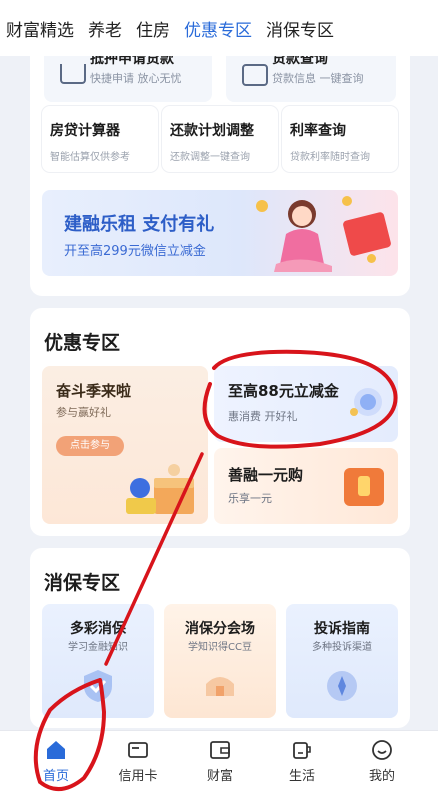  What do you see at coordinates (55, 776) in the screenshot?
I see `nav-home-label: 首页` at bounding box center [55, 776].